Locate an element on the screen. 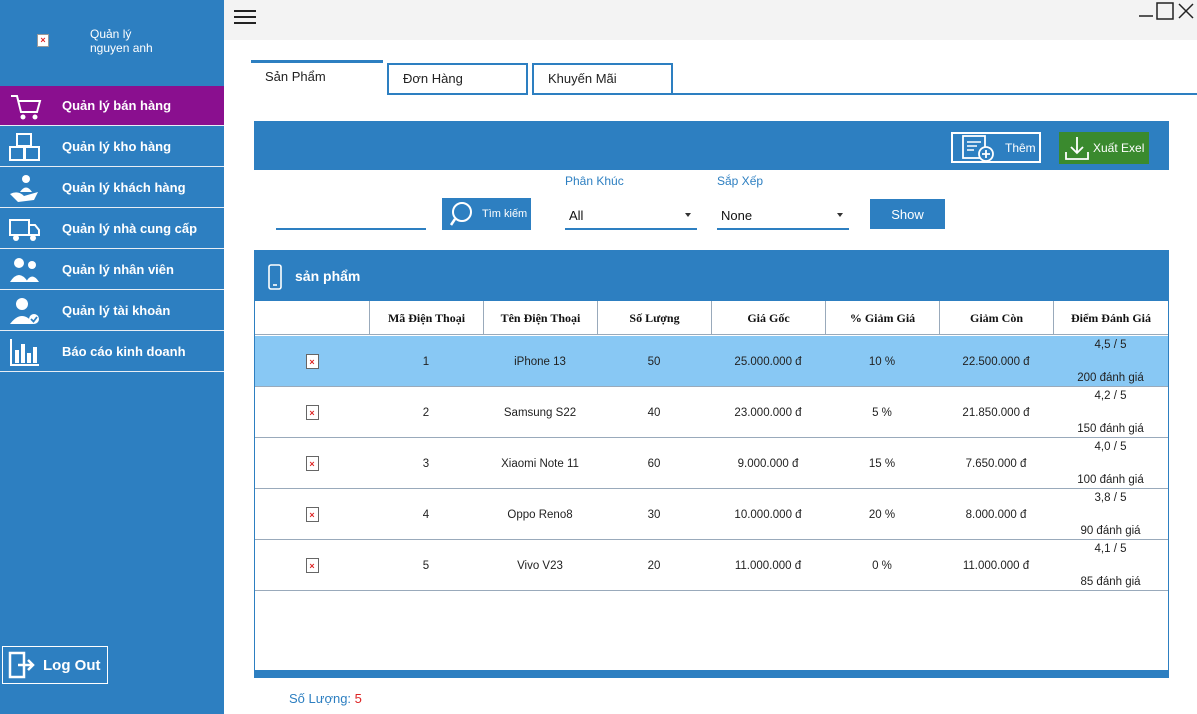 The image size is (1197, 714). cell-id: 4 is located at coordinates (426, 514).